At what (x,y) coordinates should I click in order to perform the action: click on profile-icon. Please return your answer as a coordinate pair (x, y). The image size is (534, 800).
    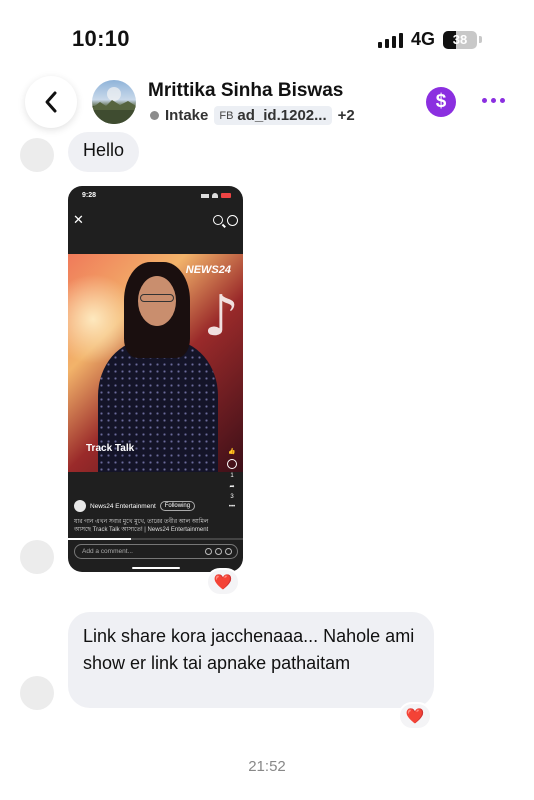
    Looking at the image, I should click on (232, 220).